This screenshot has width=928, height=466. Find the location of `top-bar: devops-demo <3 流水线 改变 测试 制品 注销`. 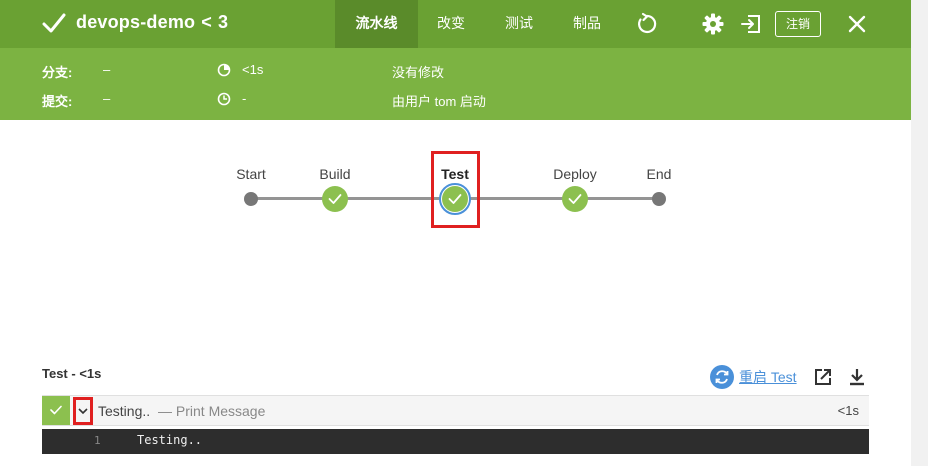

top-bar: devops-demo <3 流水线 改变 测试 制品 注销 is located at coordinates (455, 24).